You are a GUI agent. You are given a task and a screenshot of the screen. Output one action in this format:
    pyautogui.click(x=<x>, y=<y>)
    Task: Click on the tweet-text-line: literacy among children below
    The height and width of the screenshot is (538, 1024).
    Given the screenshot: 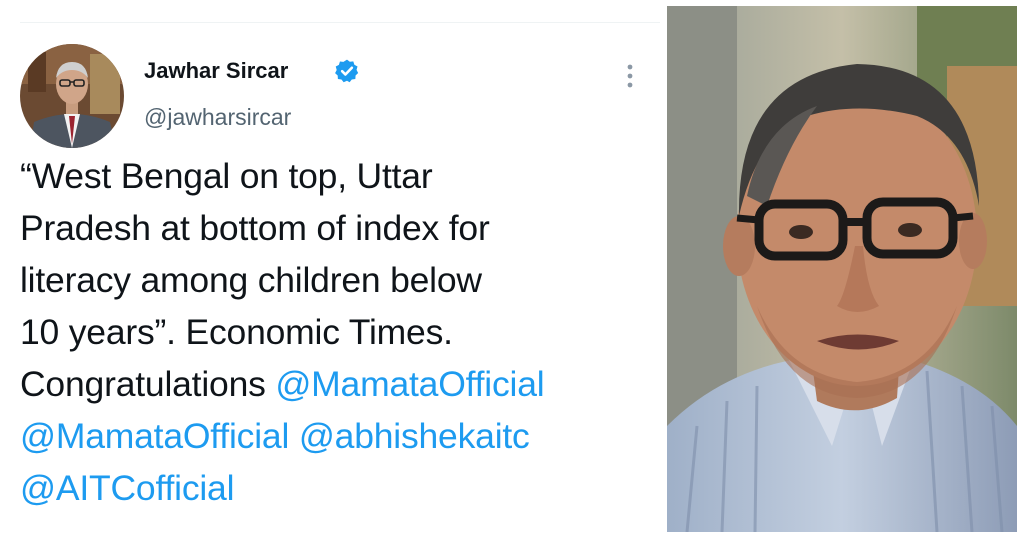 What is the action you would take?
    pyautogui.click(x=251, y=280)
    